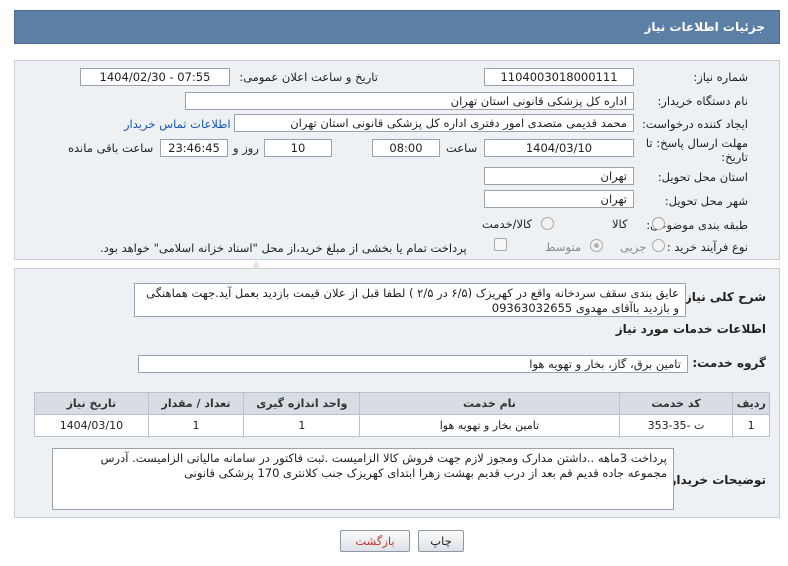 The width and height of the screenshot is (788, 566). Describe the element at coordinates (91, 403) in the screenshot. I see `col-date: تاریخ نیاز` at that location.